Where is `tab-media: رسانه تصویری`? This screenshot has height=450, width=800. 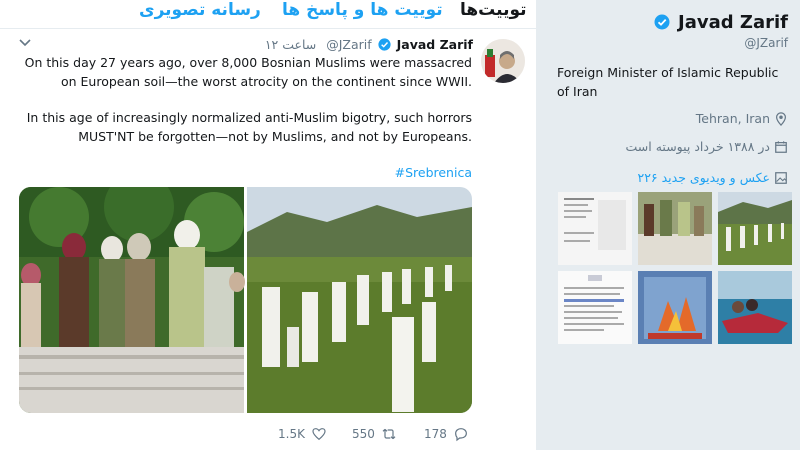
tab-media: رسانه تصویری is located at coordinates (200, 10).